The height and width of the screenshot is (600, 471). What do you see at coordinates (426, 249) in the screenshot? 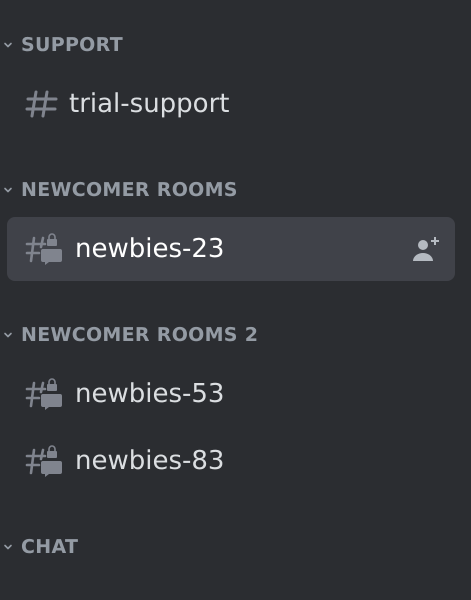
I see `add-member-icon` at bounding box center [426, 249].